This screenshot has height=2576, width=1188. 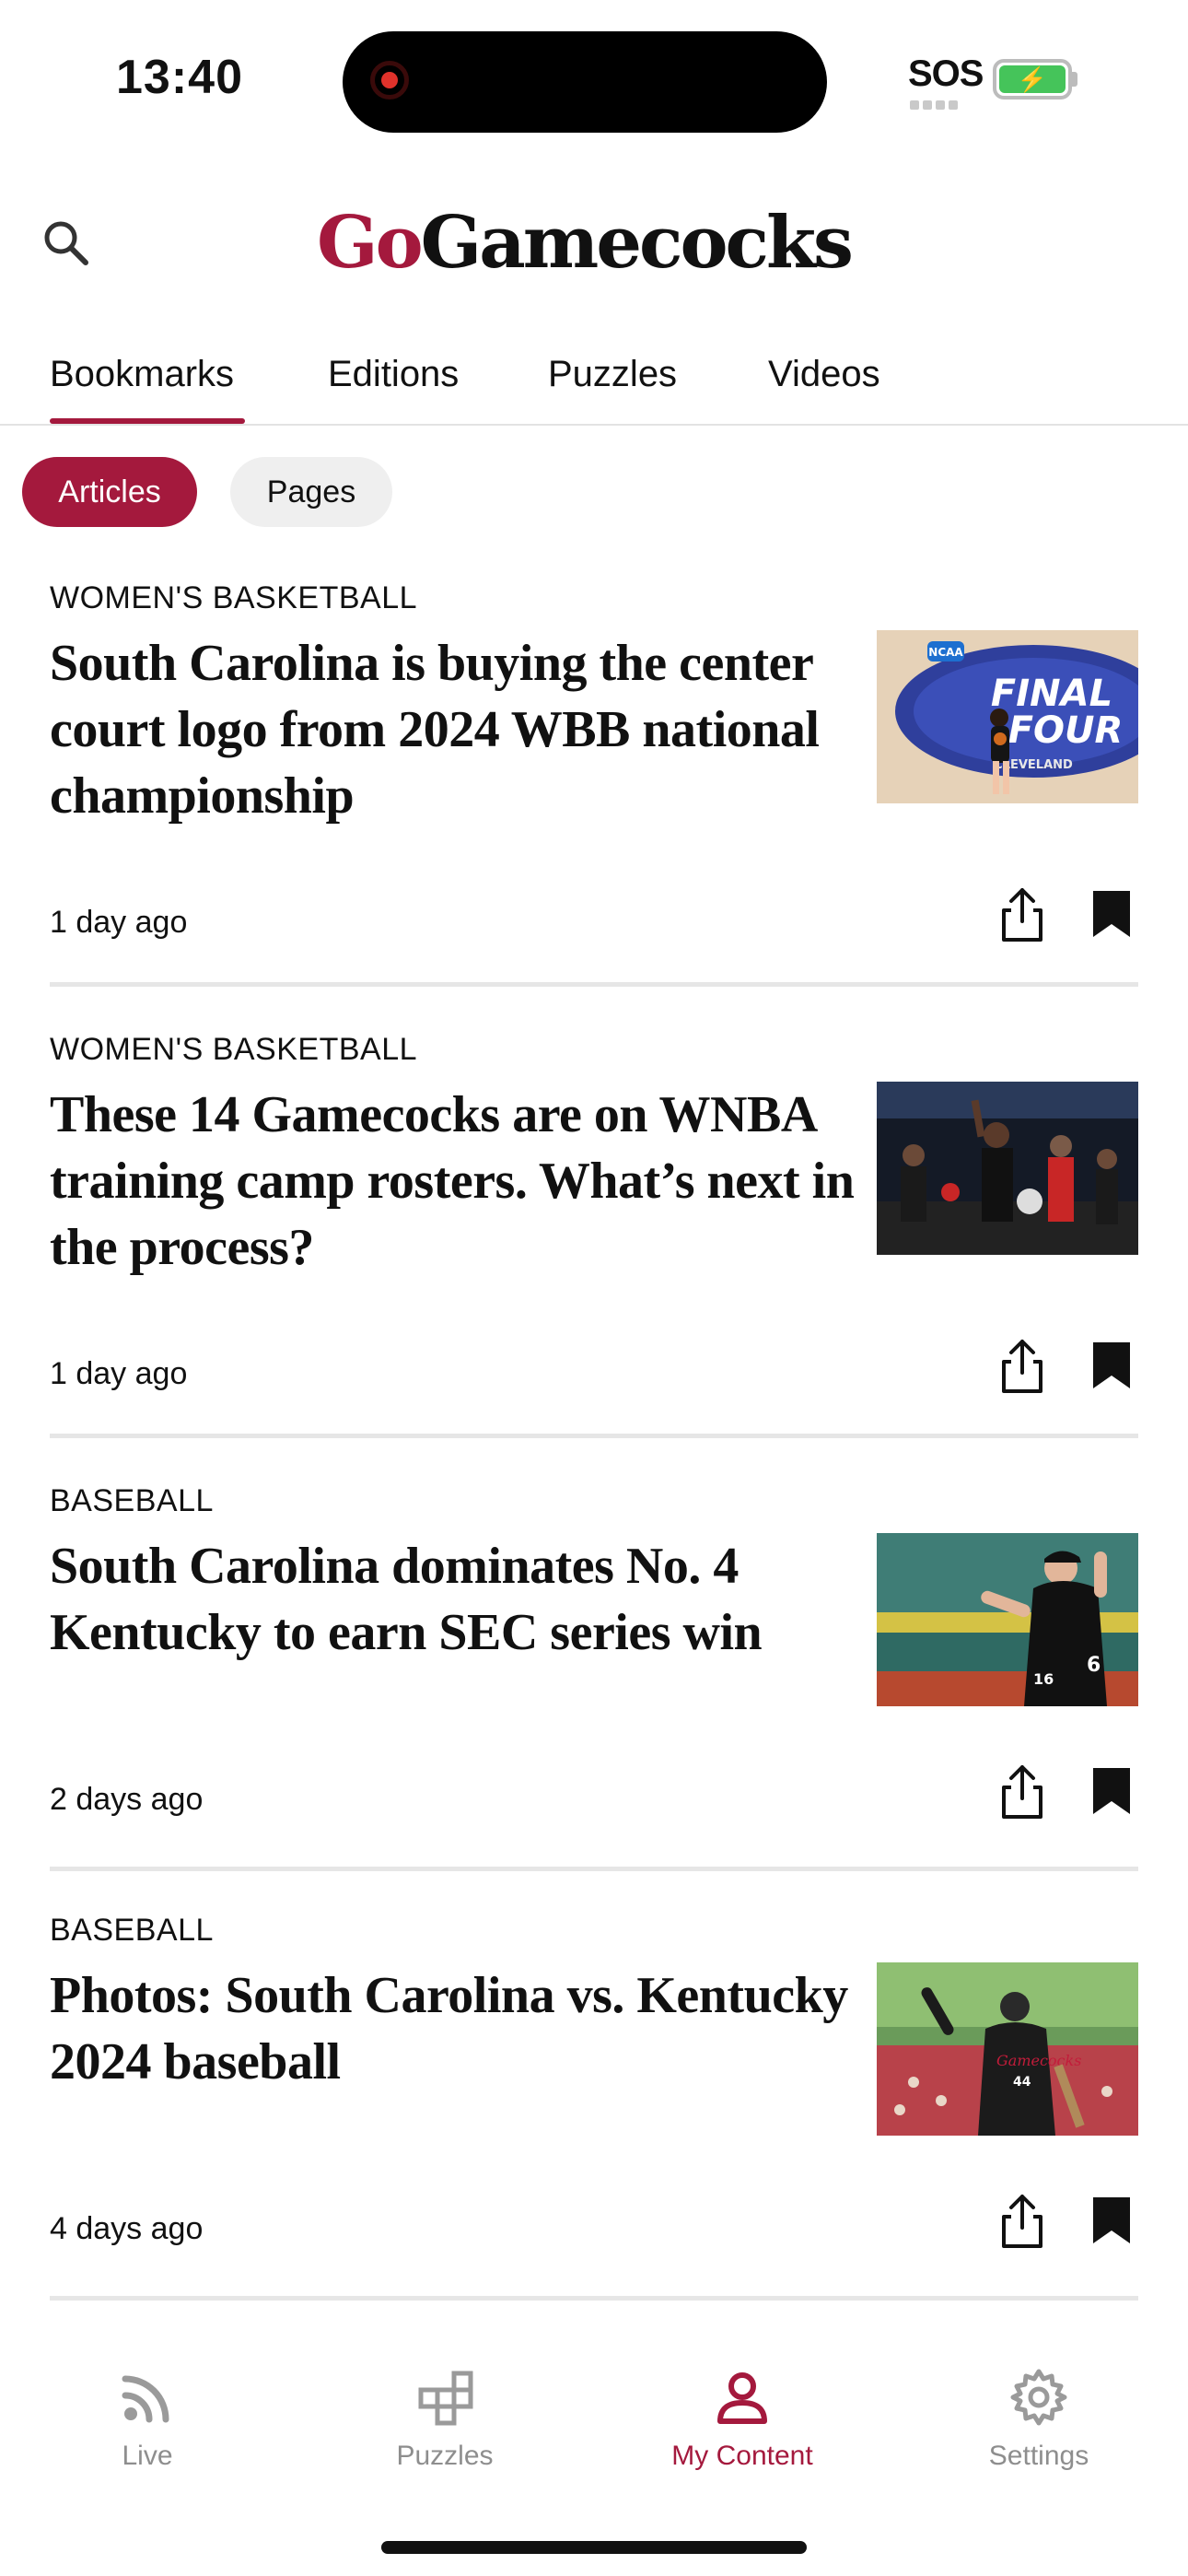 I want to click on chip-pages: Pages, so click(x=311, y=492).